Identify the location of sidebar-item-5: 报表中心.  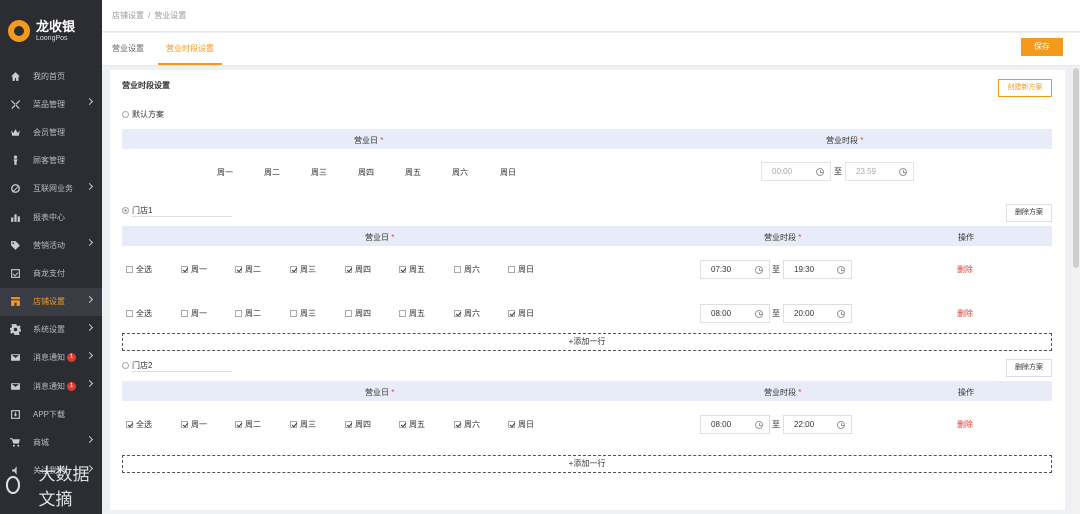
(51, 217).